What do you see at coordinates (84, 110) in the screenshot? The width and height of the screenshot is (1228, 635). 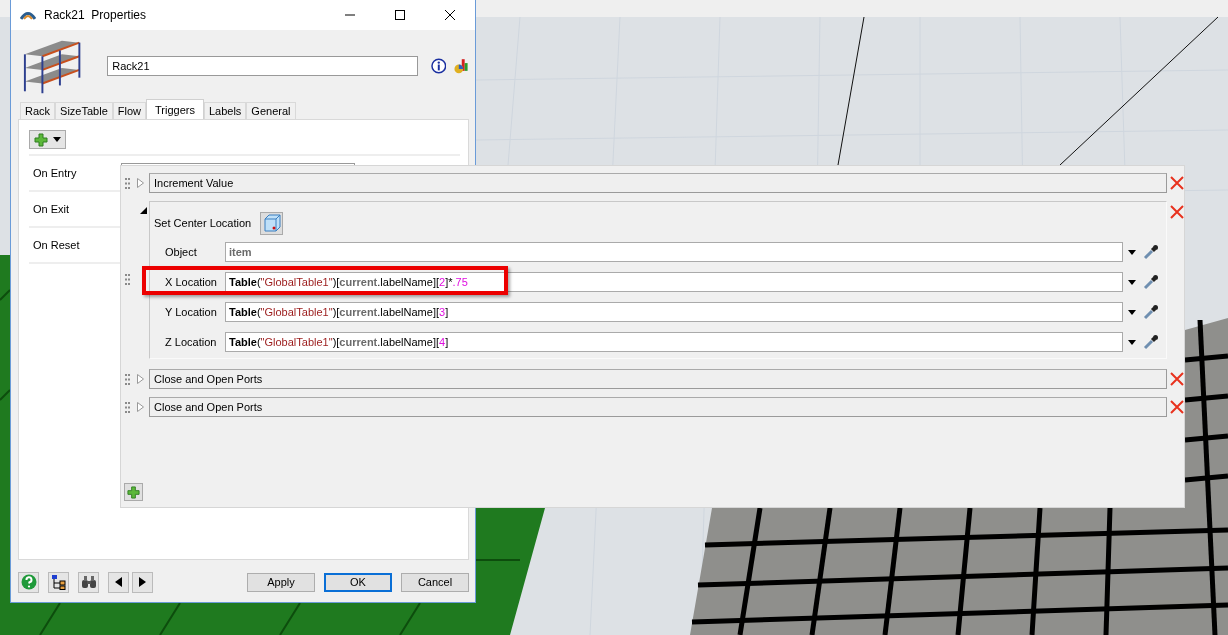 I see `tab: SizeTable` at bounding box center [84, 110].